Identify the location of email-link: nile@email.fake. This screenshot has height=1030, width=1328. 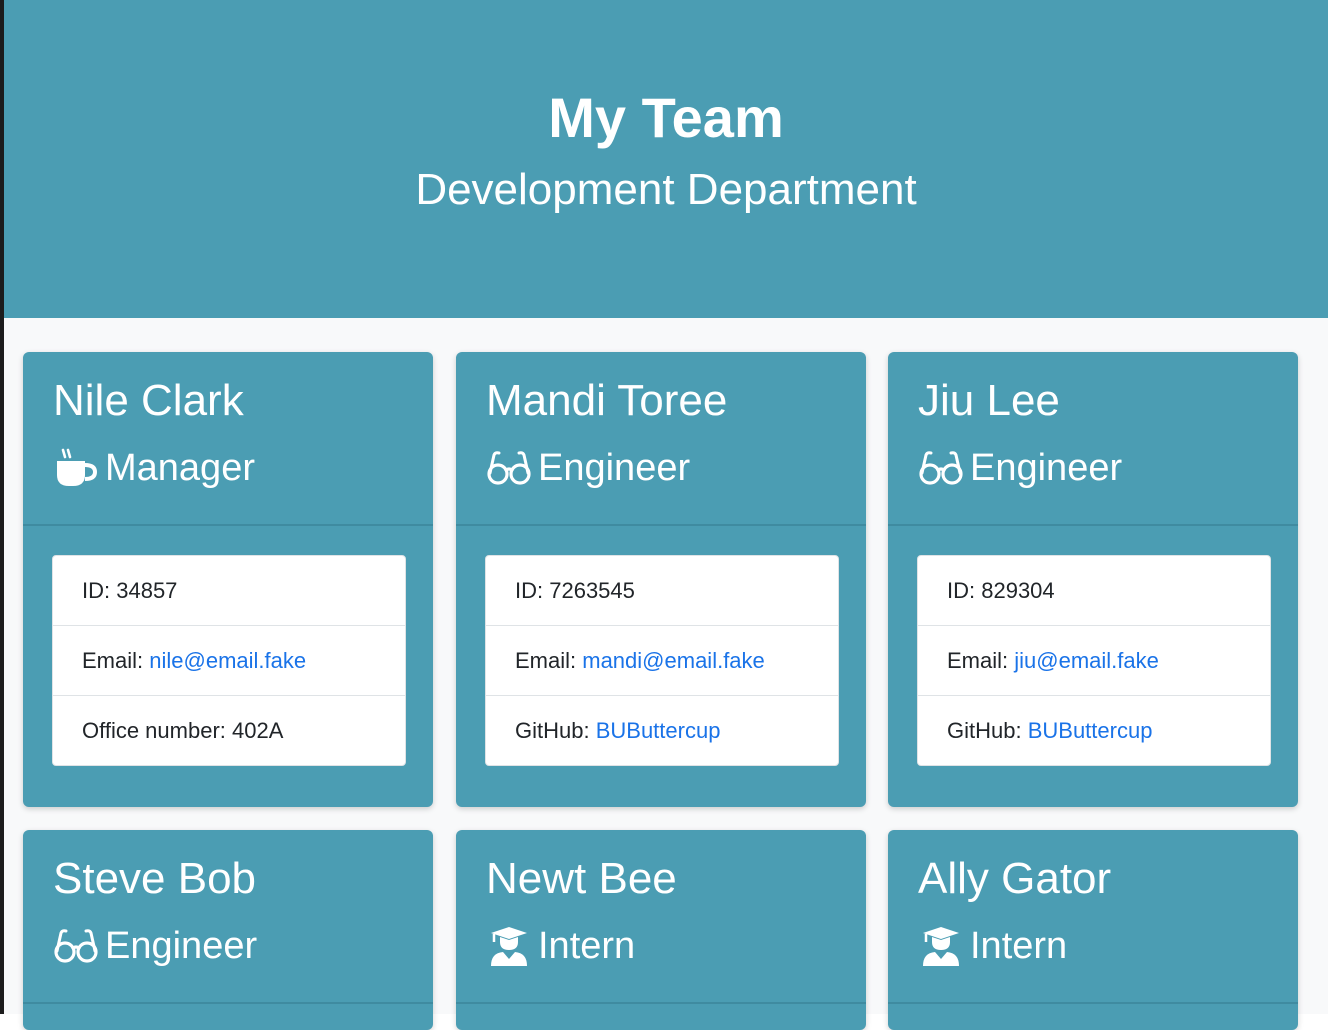
(227, 660).